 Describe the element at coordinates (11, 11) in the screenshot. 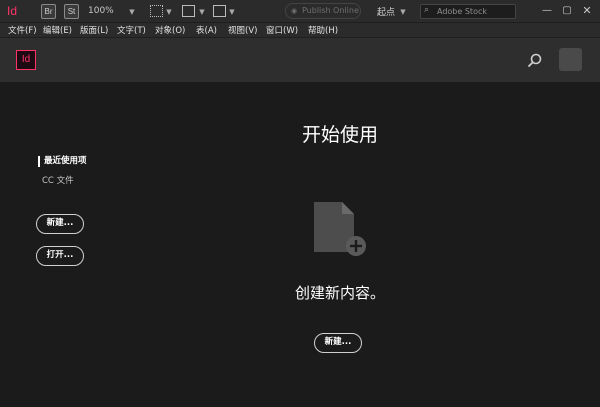

I see `indesign-logo: Id` at that location.